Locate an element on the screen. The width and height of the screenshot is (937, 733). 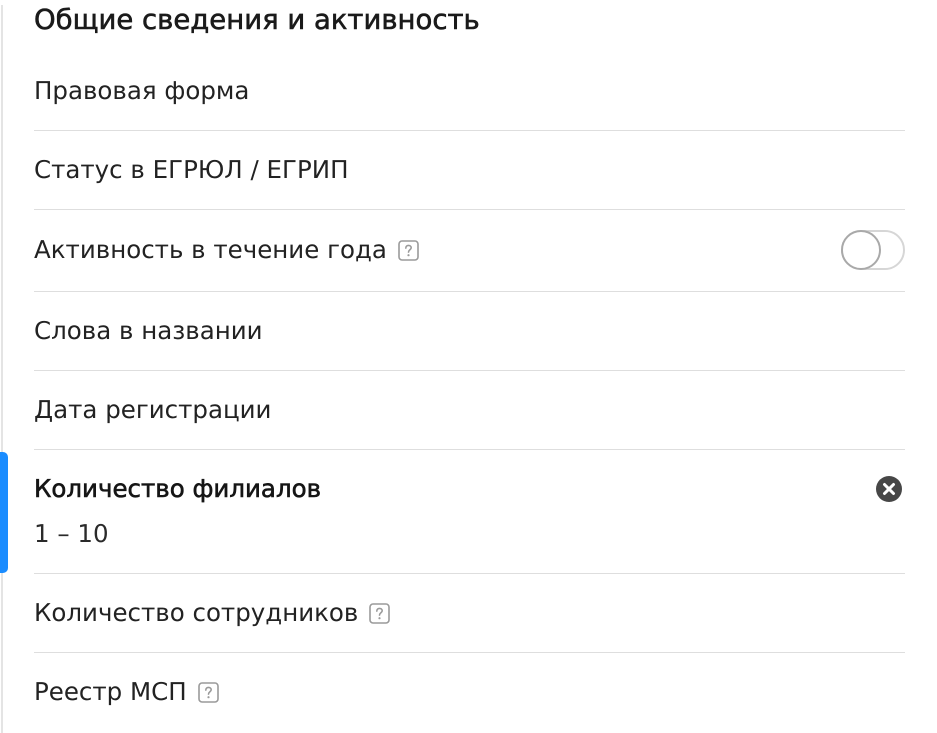
filter-label: Активность в течение года is located at coordinates (210, 250).